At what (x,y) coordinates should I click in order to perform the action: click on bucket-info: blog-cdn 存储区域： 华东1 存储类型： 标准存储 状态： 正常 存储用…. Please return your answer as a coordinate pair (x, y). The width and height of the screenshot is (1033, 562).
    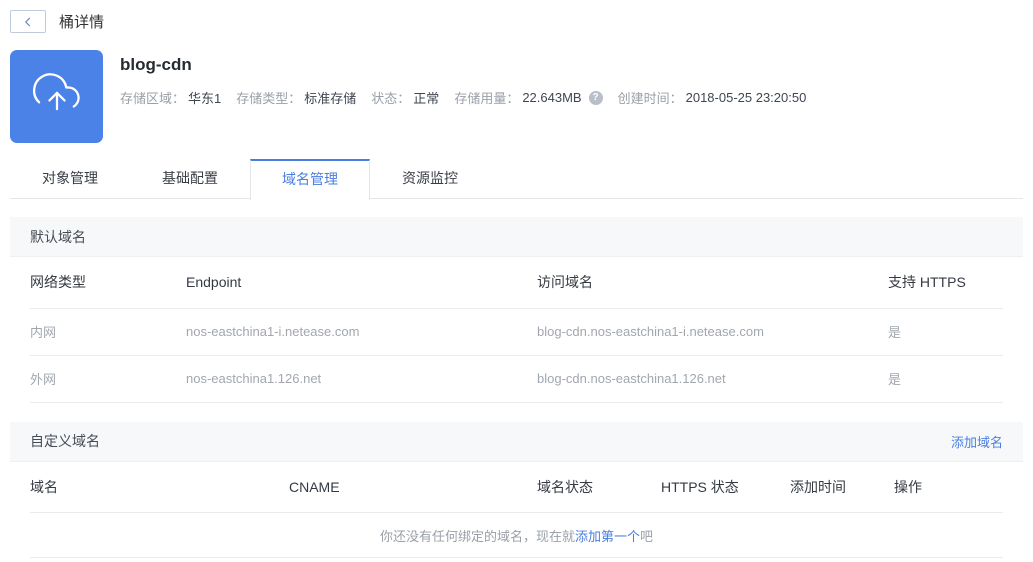
    Looking at the image, I should click on (463, 96).